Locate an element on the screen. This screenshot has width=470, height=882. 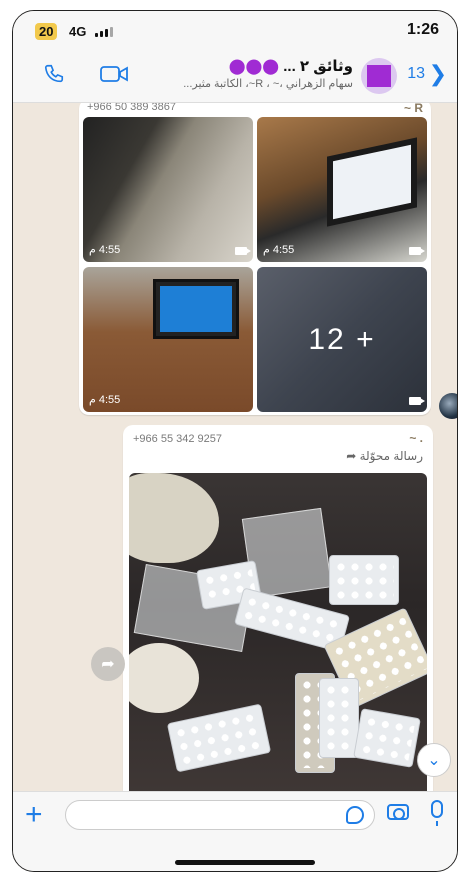
clock: 1:26 is located at coordinates (422, 29).